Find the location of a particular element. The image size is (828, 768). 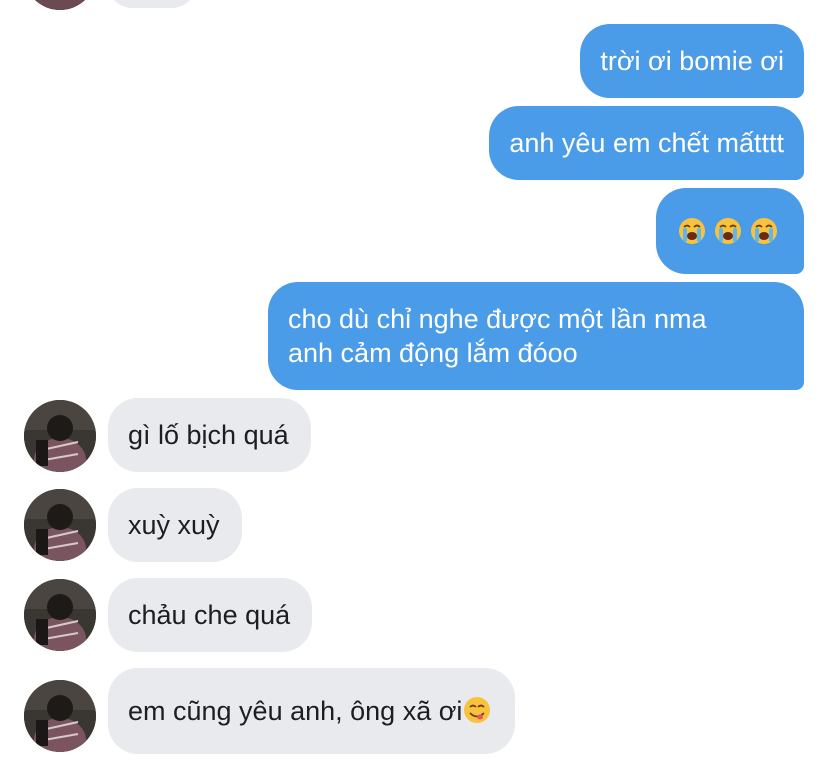

message-bubble-incoming: em cũng yêu anh, ông xã ơi is located at coordinates (312, 711).